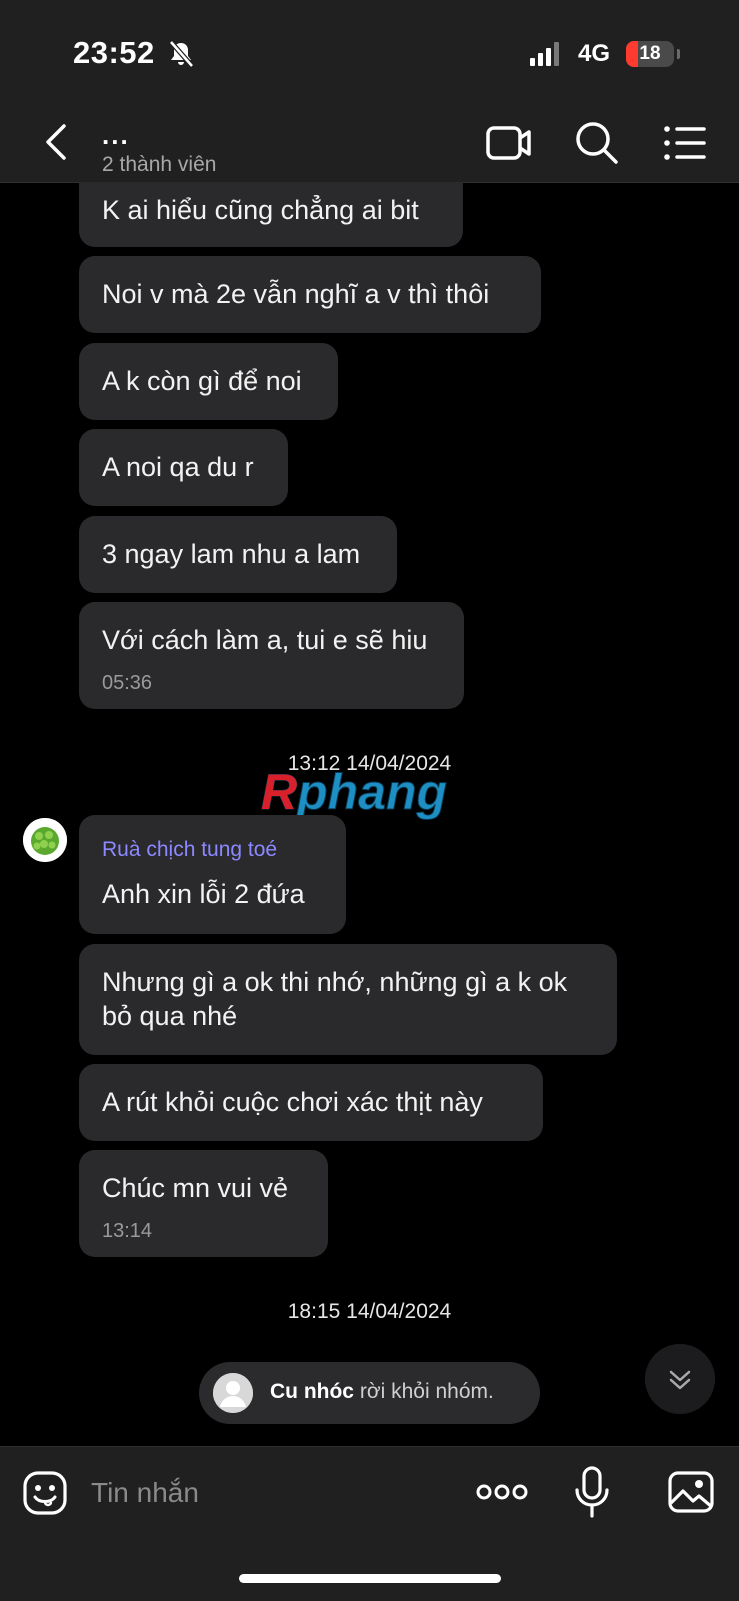 This screenshot has width=739, height=1601. I want to click on message-time: 13:14, so click(127, 1231).